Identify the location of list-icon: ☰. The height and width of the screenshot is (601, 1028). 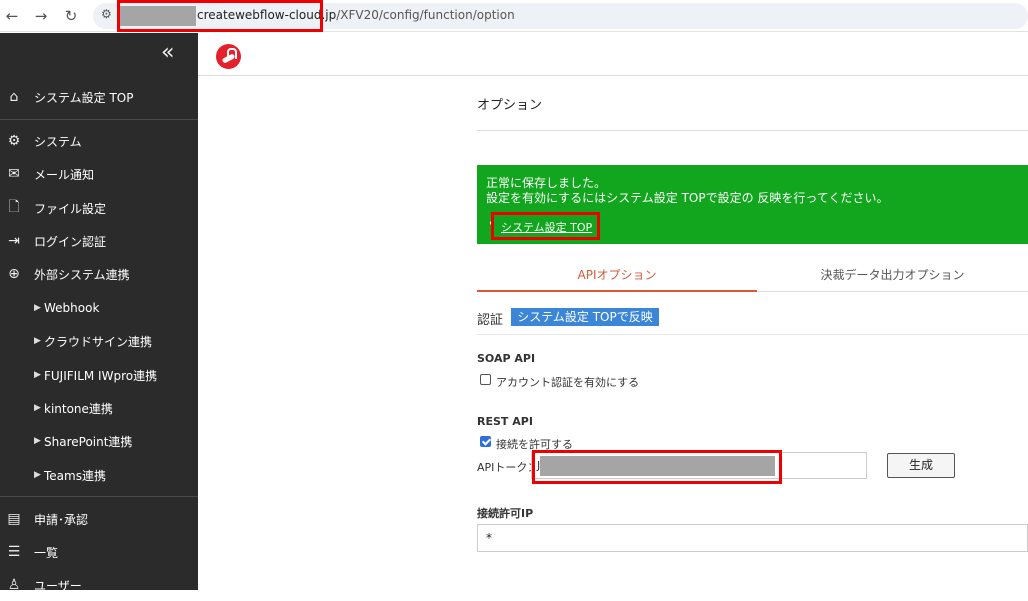
(14, 552).